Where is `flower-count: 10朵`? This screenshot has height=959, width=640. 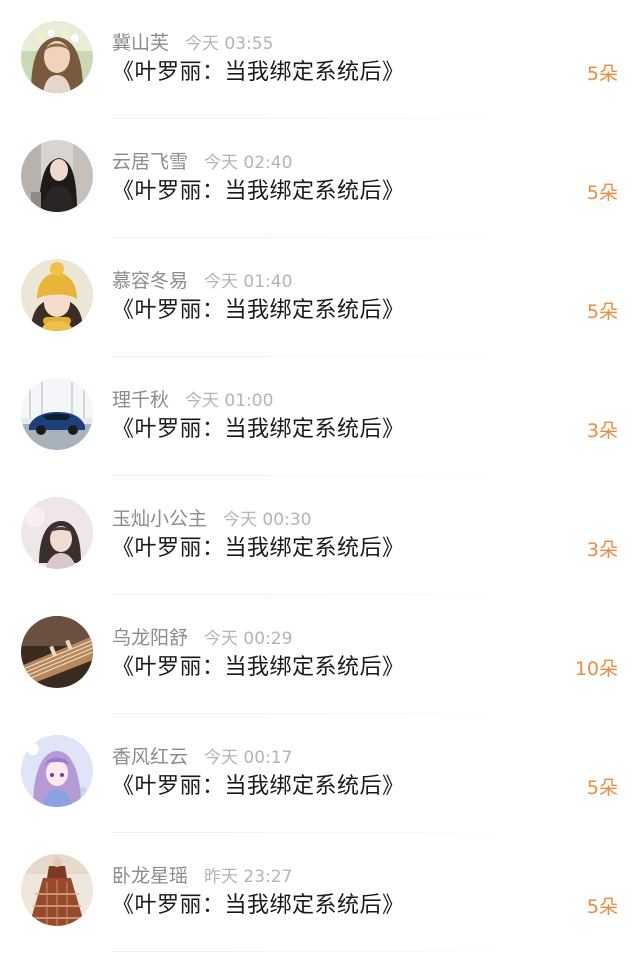 flower-count: 10朵 is located at coordinates (596, 669).